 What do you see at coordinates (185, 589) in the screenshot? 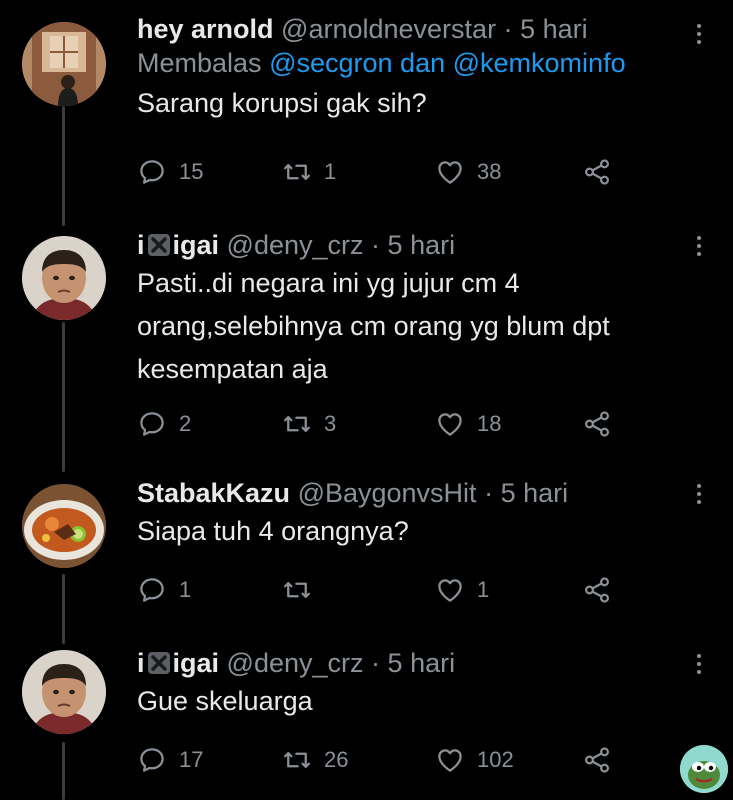
I see `reply-count: 1` at bounding box center [185, 589].